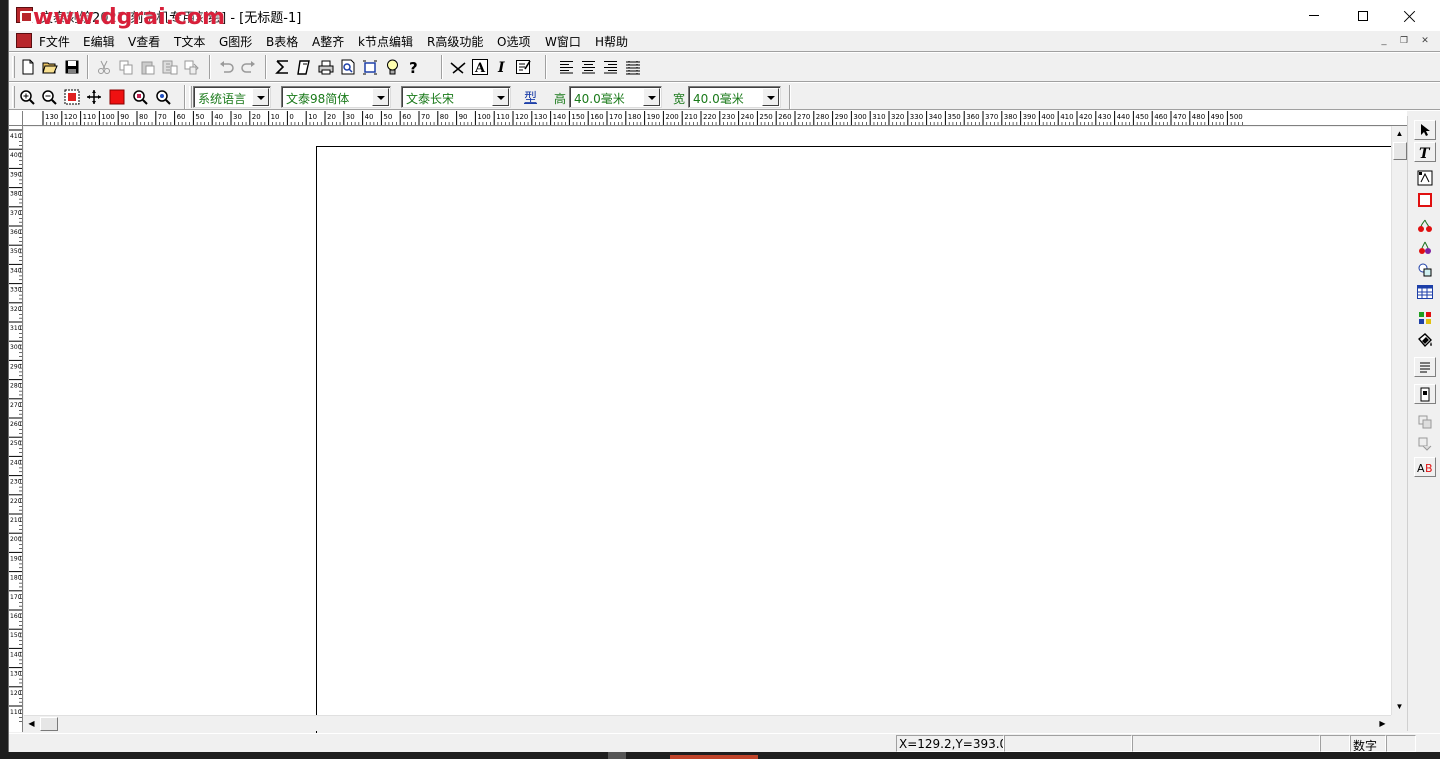 The width and height of the screenshot is (1440, 759). What do you see at coordinates (94, 97) in the screenshot?
I see `pan-button` at bounding box center [94, 97].